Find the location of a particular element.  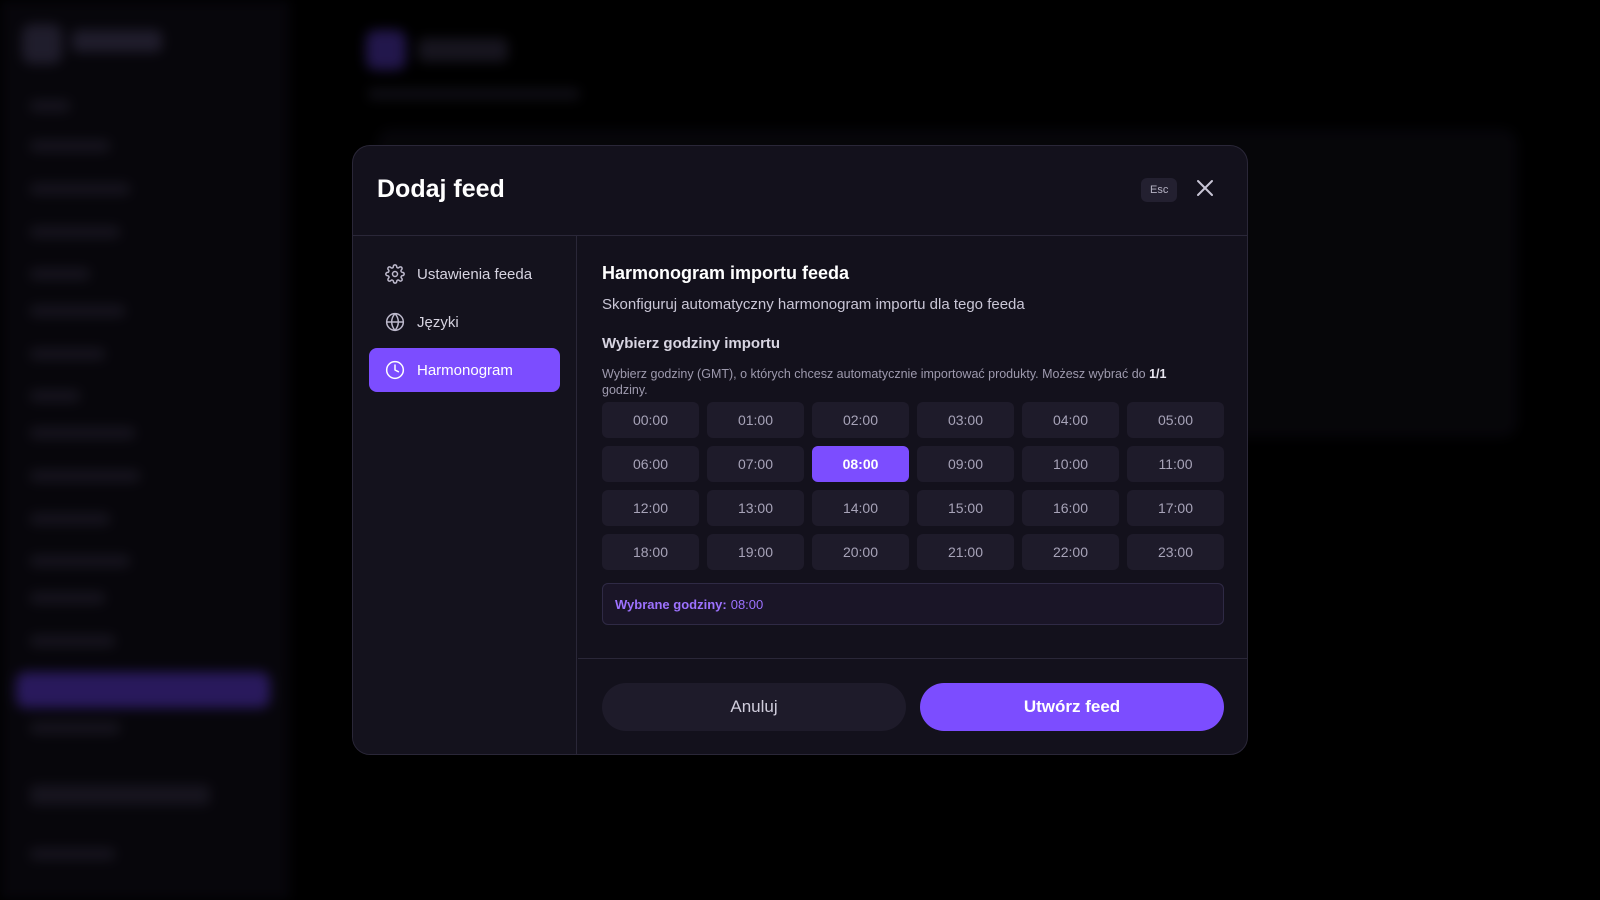

hour-option-button: 05:00 is located at coordinates (1175, 420).